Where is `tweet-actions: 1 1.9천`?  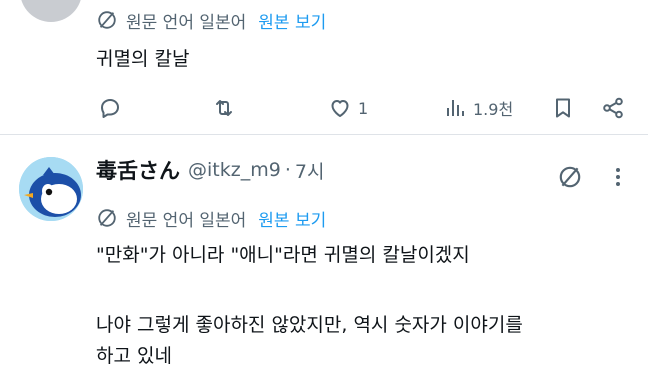 tweet-actions: 1 1.9천 is located at coordinates (366, 108).